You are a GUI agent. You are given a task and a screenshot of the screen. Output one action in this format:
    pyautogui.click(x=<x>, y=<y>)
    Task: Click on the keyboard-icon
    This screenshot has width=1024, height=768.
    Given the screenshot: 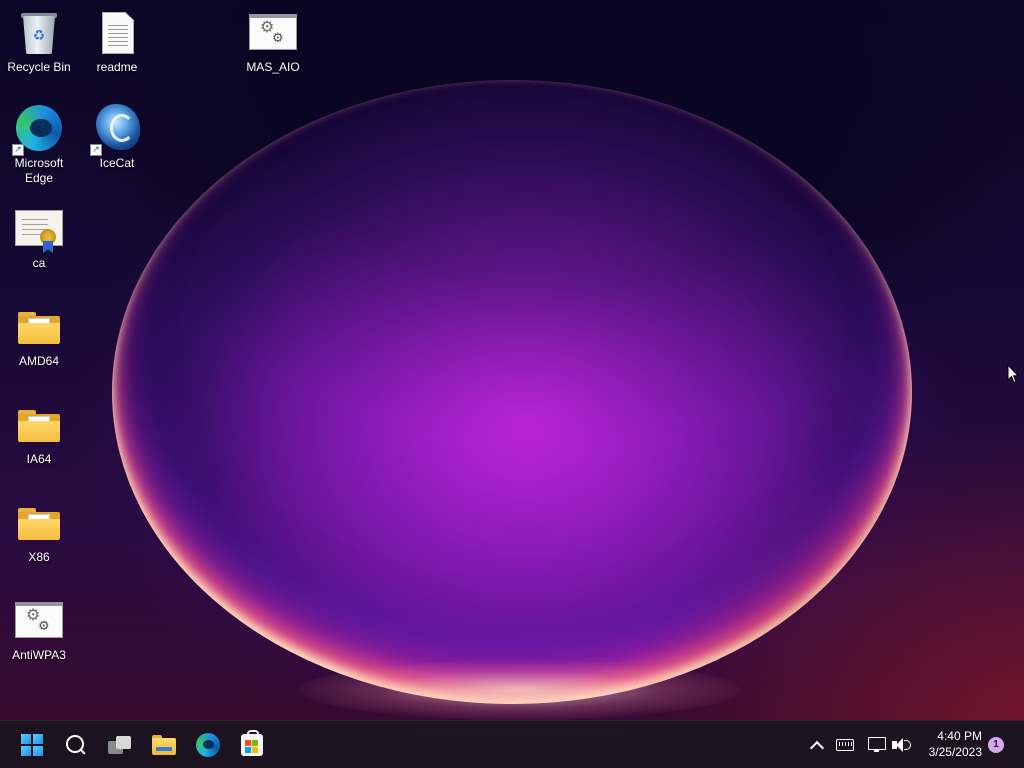 What is the action you would take?
    pyautogui.click(x=845, y=745)
    